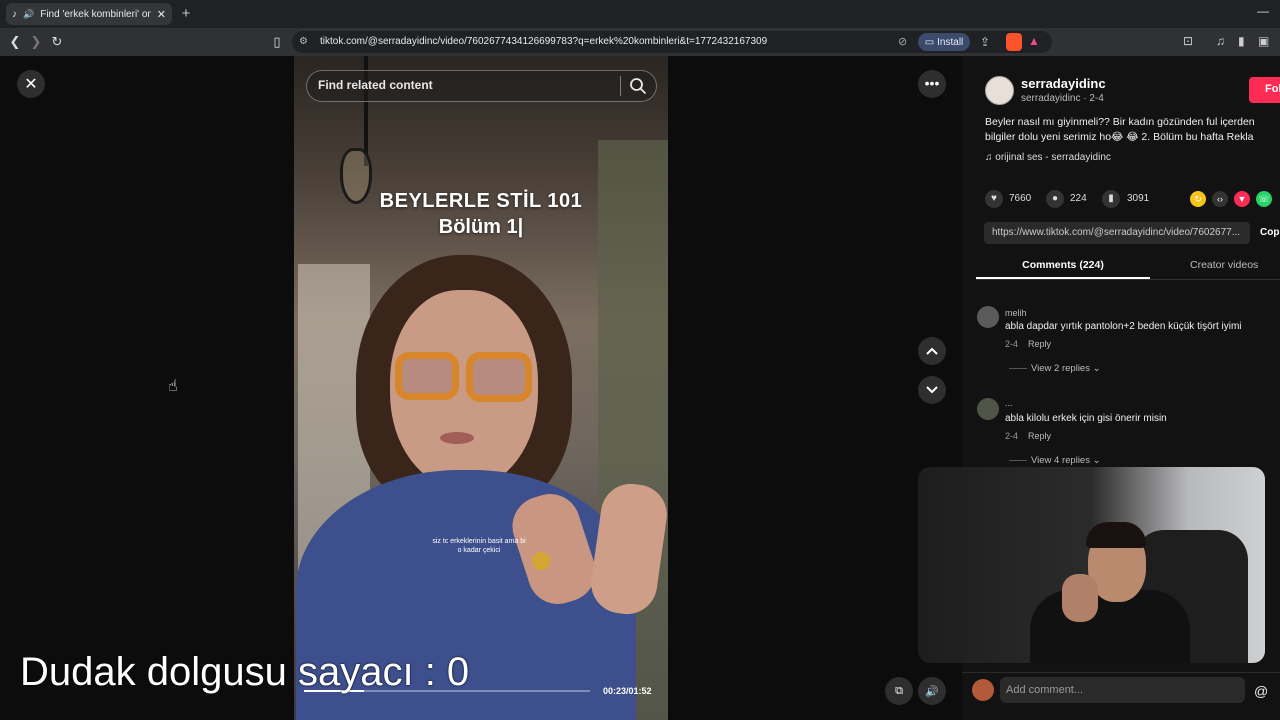  What do you see at coordinates (481, 227) in the screenshot?
I see `video-title-line2: Bölüm 1|` at bounding box center [481, 227].